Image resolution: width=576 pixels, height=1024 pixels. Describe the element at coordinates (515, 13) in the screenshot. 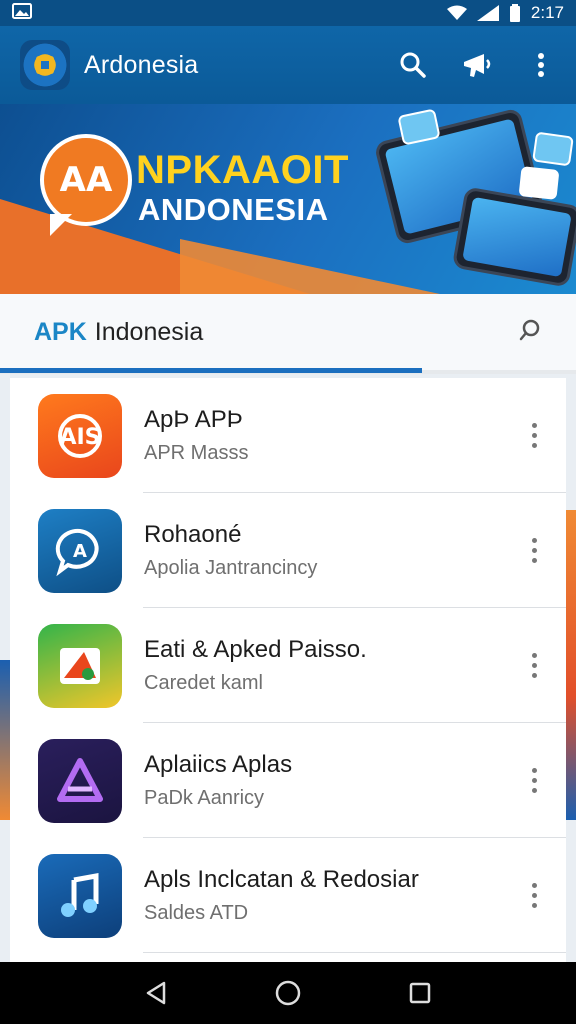

I see `battery-icon` at that location.